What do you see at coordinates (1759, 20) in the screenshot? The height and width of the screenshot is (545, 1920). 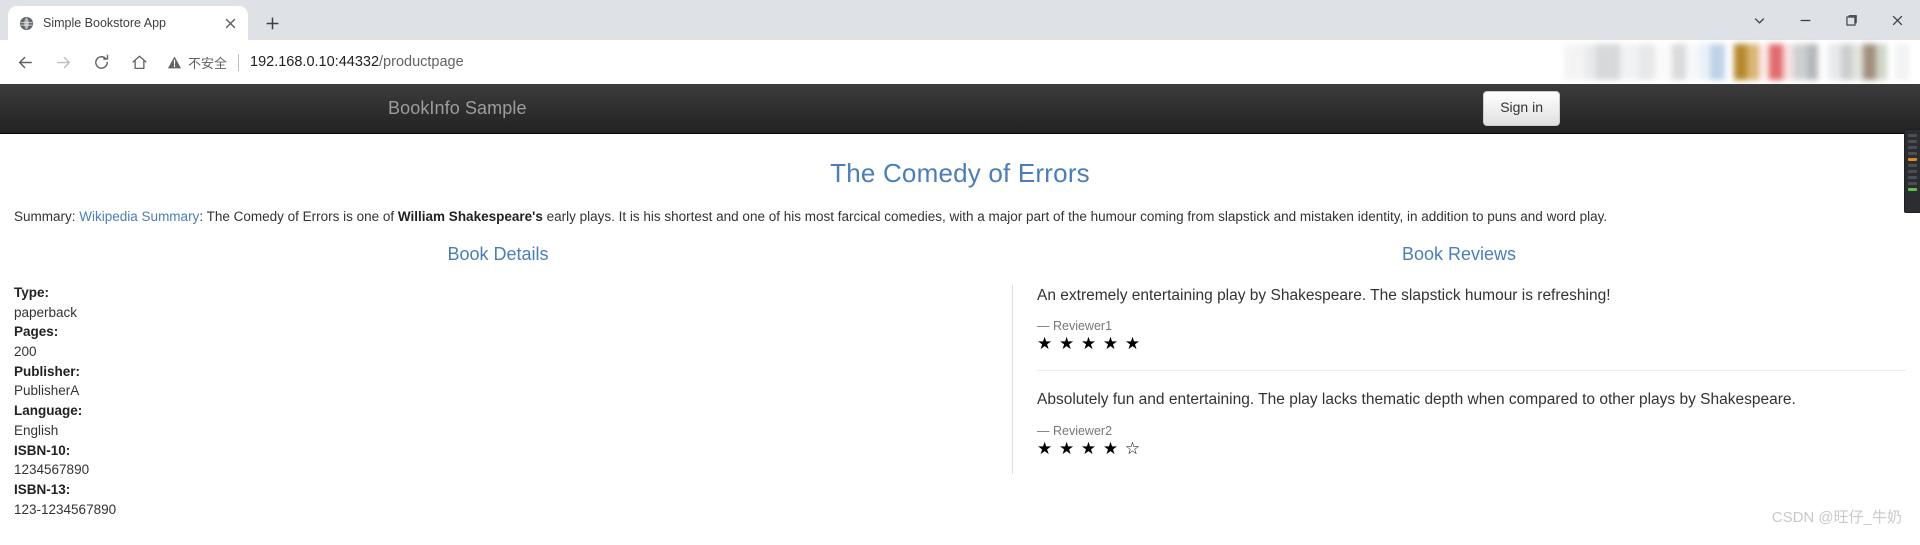 I see `chevron-down-icon` at bounding box center [1759, 20].